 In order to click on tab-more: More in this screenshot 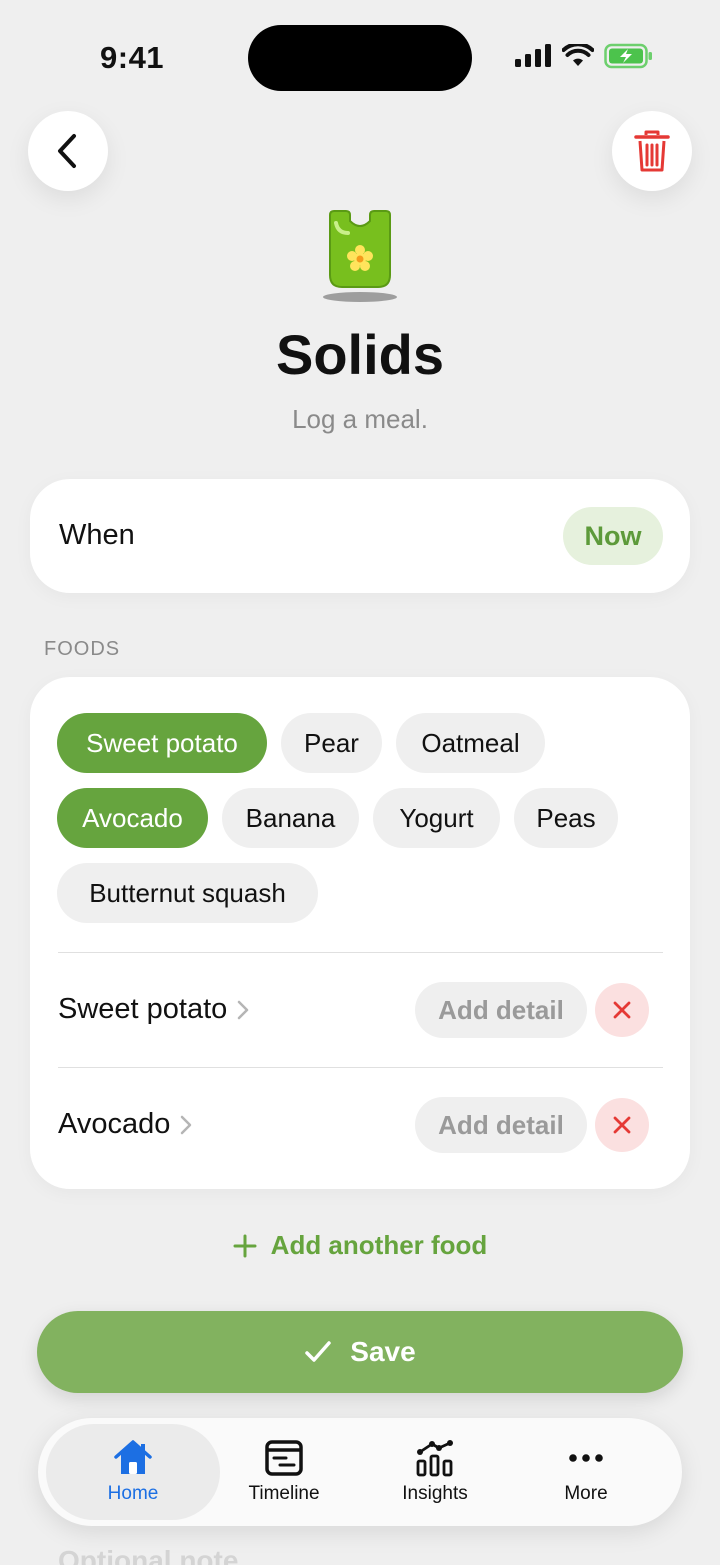, I will do `click(586, 1472)`.